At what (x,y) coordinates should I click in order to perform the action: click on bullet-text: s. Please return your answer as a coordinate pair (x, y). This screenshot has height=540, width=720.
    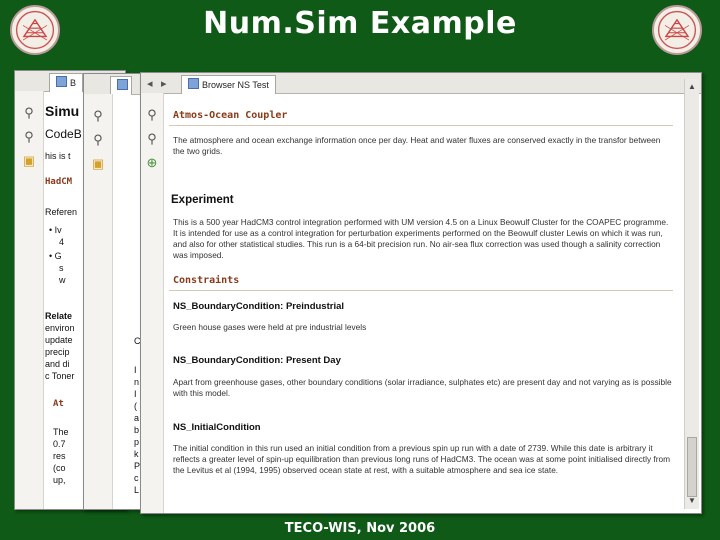
    Looking at the image, I should click on (61, 268).